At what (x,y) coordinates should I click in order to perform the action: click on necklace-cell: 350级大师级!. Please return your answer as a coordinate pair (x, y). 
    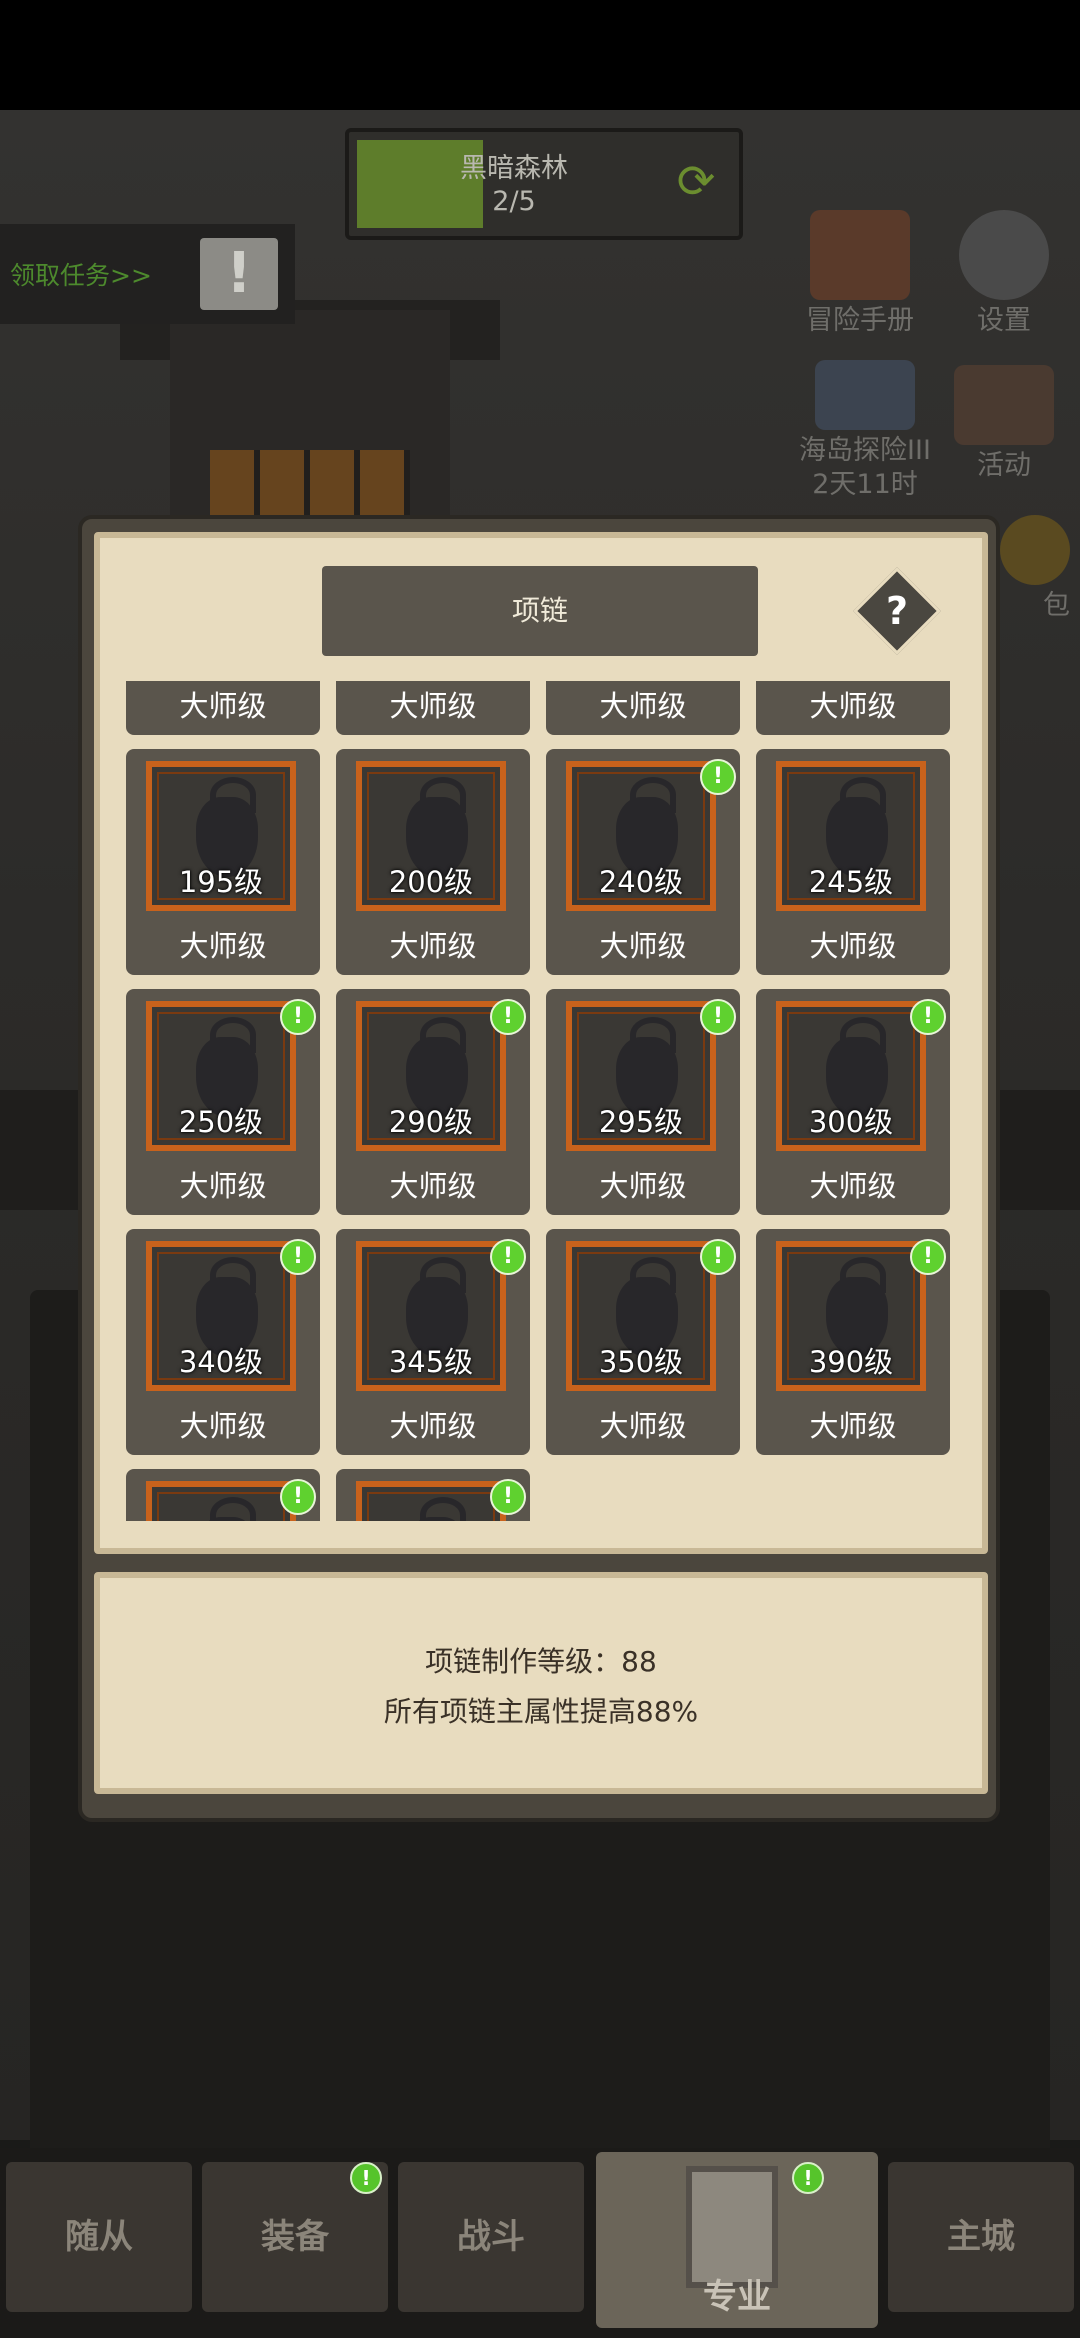
    Looking at the image, I should click on (643, 1342).